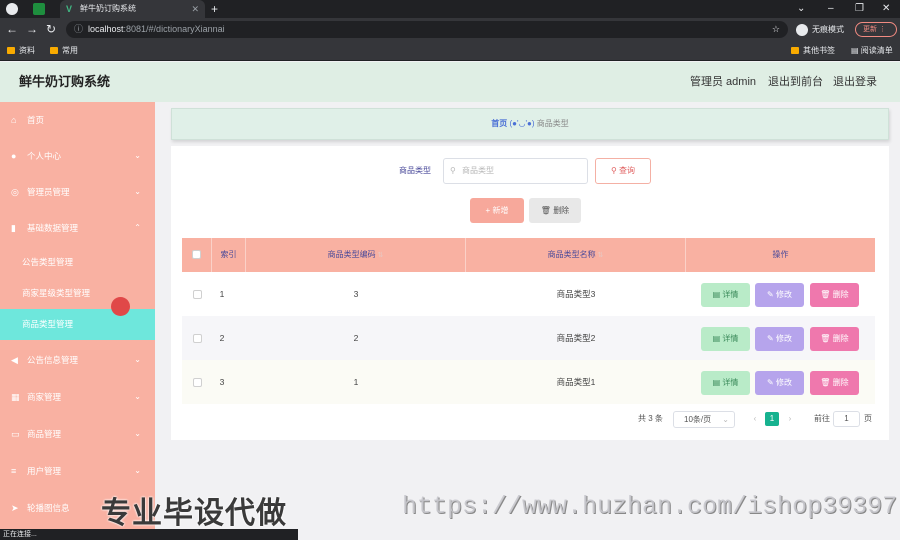 This screenshot has width=900, height=540. Describe the element at coordinates (14, 360) in the screenshot. I see `megaphone-icon: ◀` at that location.